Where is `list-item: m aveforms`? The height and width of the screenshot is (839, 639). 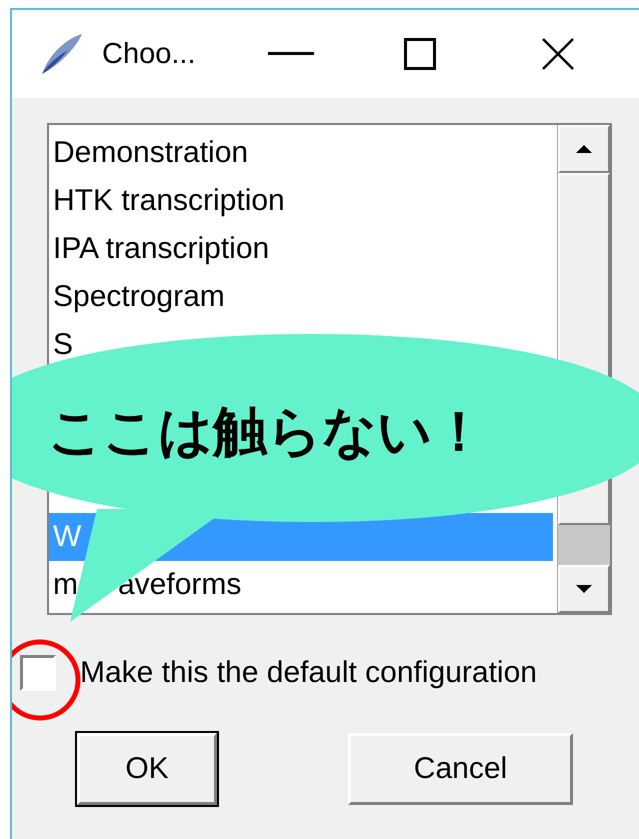
list-item: m aveforms is located at coordinates (301, 585).